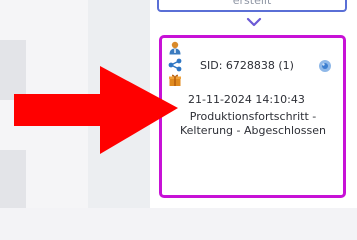 Image resolution: width=357 pixels, height=240 pixels. I want to click on previous-timeline-card: erstellt, so click(252, 6).